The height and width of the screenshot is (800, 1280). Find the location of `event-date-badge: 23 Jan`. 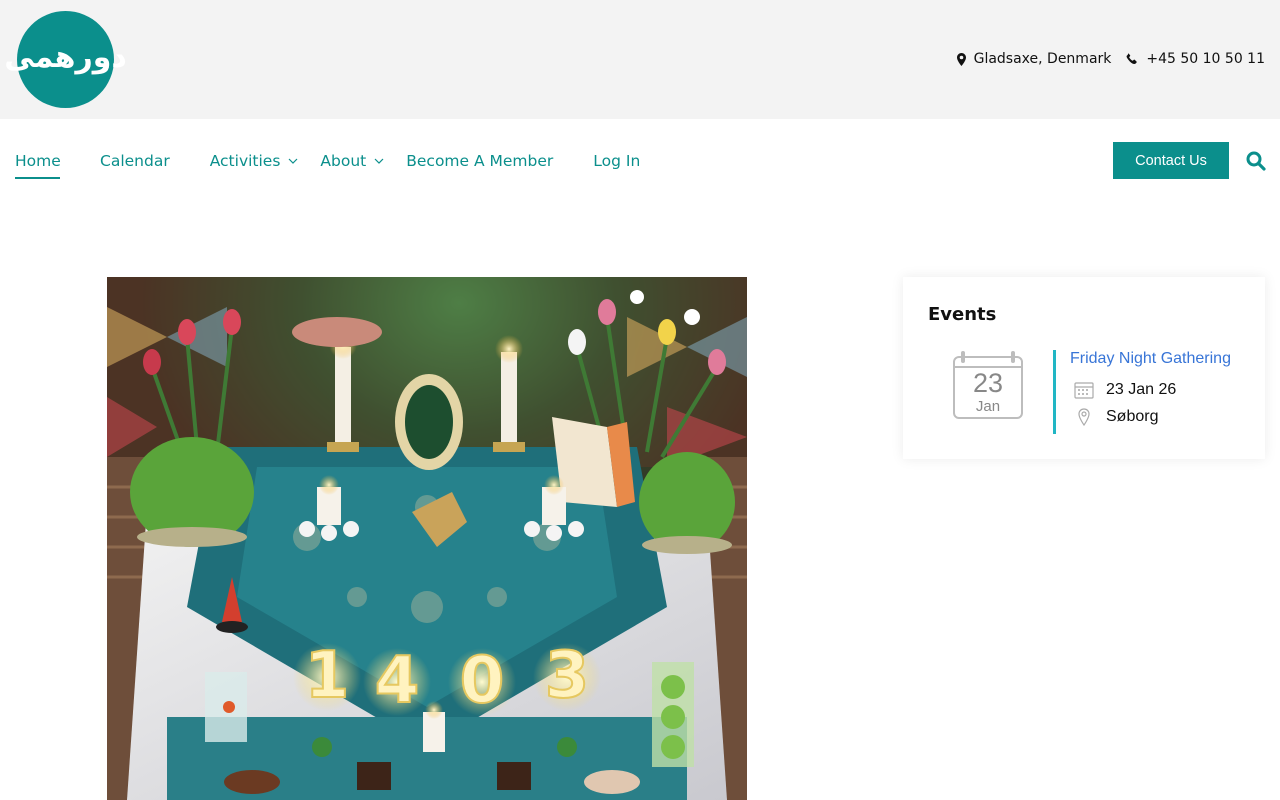

event-date-badge: 23 Jan is located at coordinates (988, 385).